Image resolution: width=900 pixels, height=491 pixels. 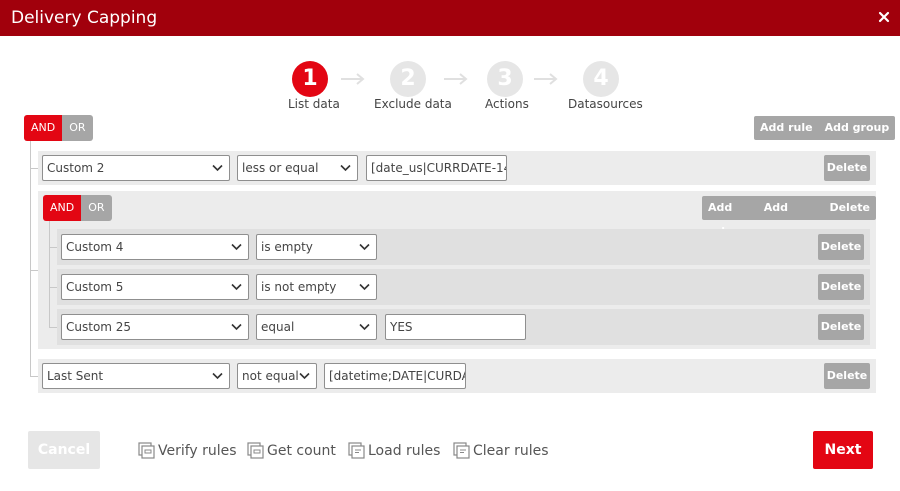 I want to click on select-value: is not empty, so click(x=299, y=287).